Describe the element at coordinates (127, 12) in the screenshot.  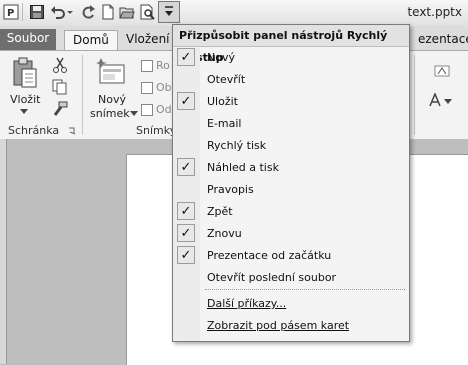
I see `open-folder-icon` at that location.